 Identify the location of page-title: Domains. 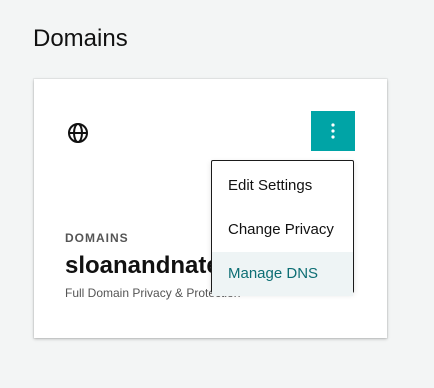
(80, 38).